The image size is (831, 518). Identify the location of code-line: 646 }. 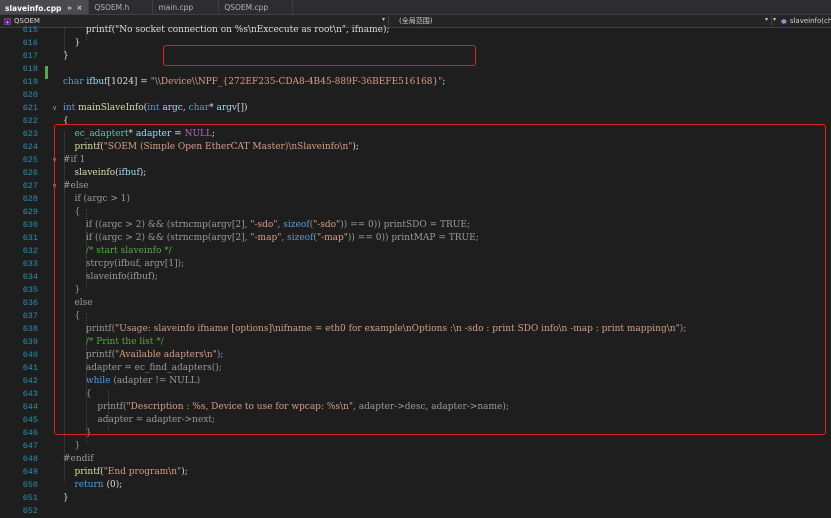
(415, 433).